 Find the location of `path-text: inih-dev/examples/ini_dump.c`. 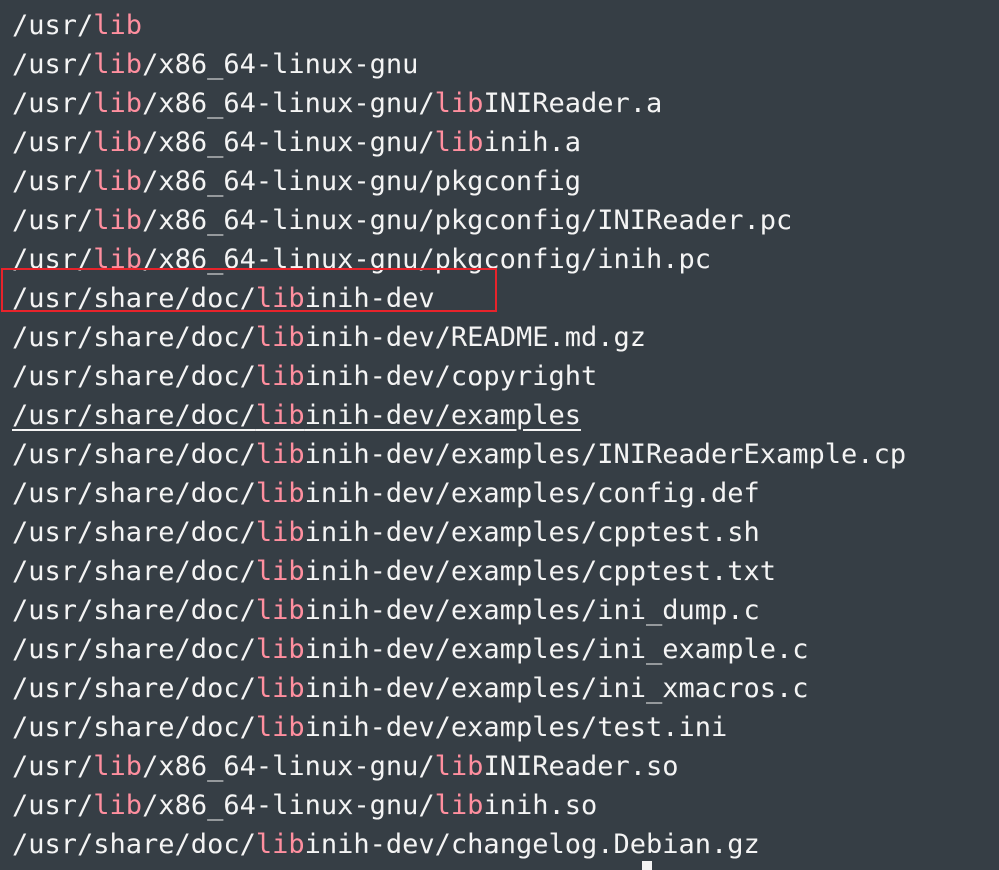

path-text: inih-dev/examples/ini_dump.c is located at coordinates (532, 610).